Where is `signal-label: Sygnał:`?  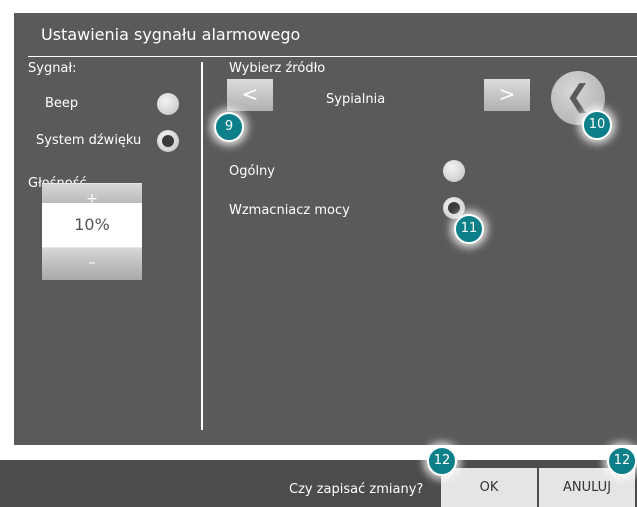 signal-label: Sygnał: is located at coordinates (52, 68).